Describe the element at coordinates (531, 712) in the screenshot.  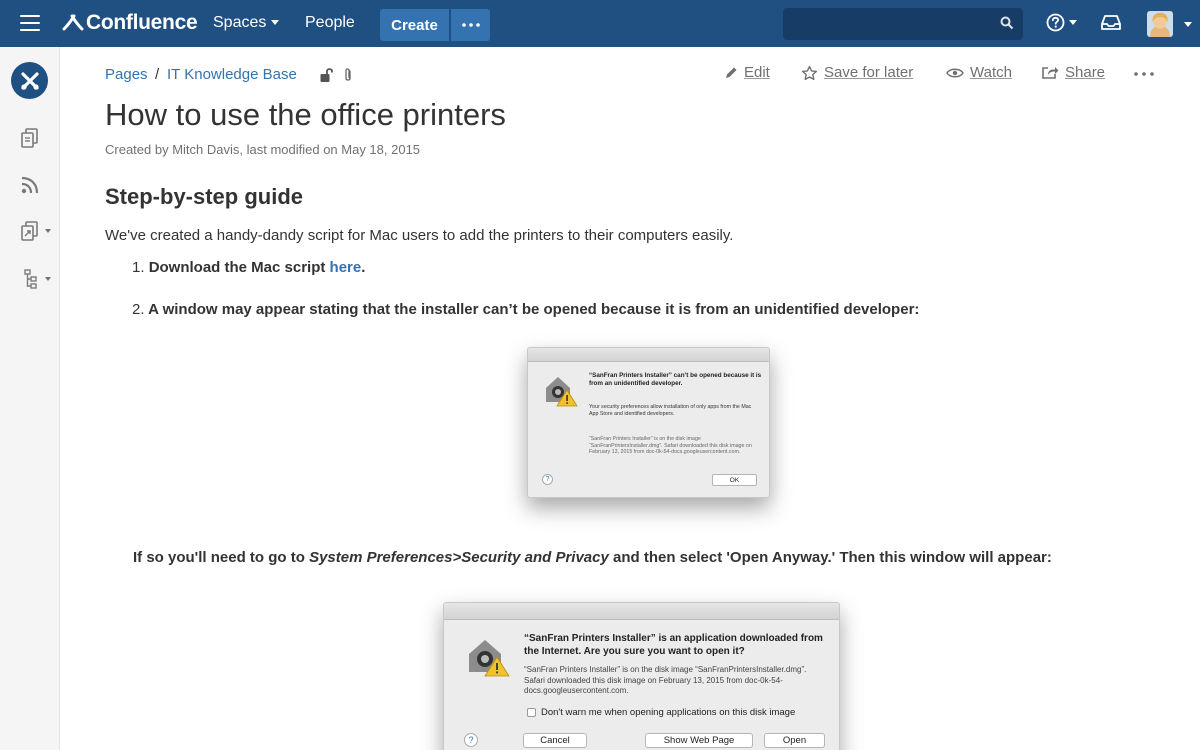
I see `checkbox-icon` at that location.